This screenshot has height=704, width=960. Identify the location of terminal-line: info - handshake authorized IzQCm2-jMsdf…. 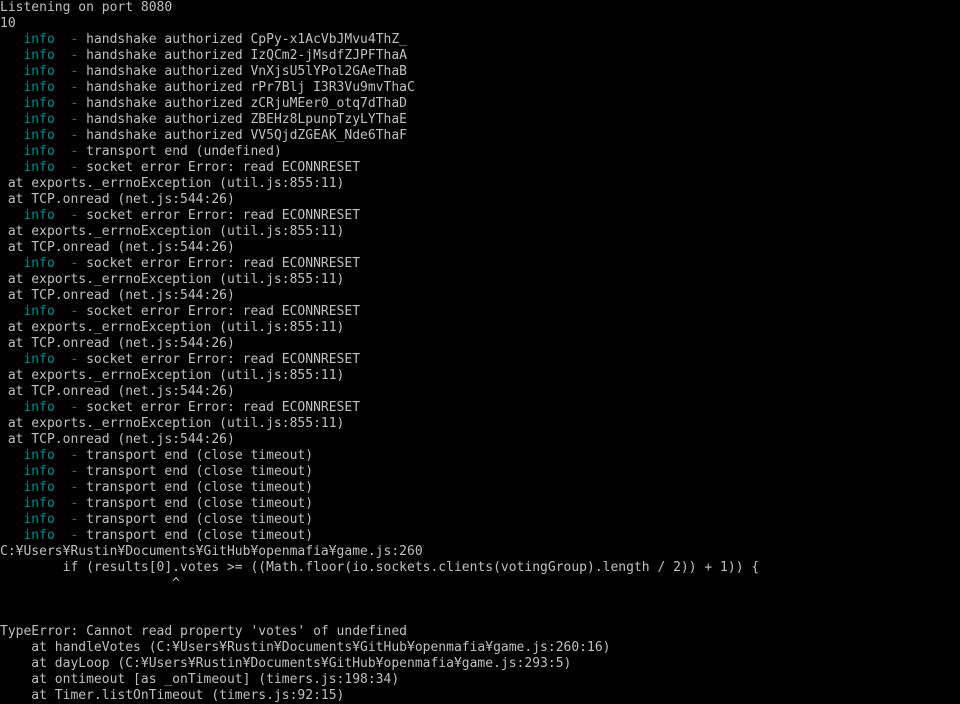
(480, 56).